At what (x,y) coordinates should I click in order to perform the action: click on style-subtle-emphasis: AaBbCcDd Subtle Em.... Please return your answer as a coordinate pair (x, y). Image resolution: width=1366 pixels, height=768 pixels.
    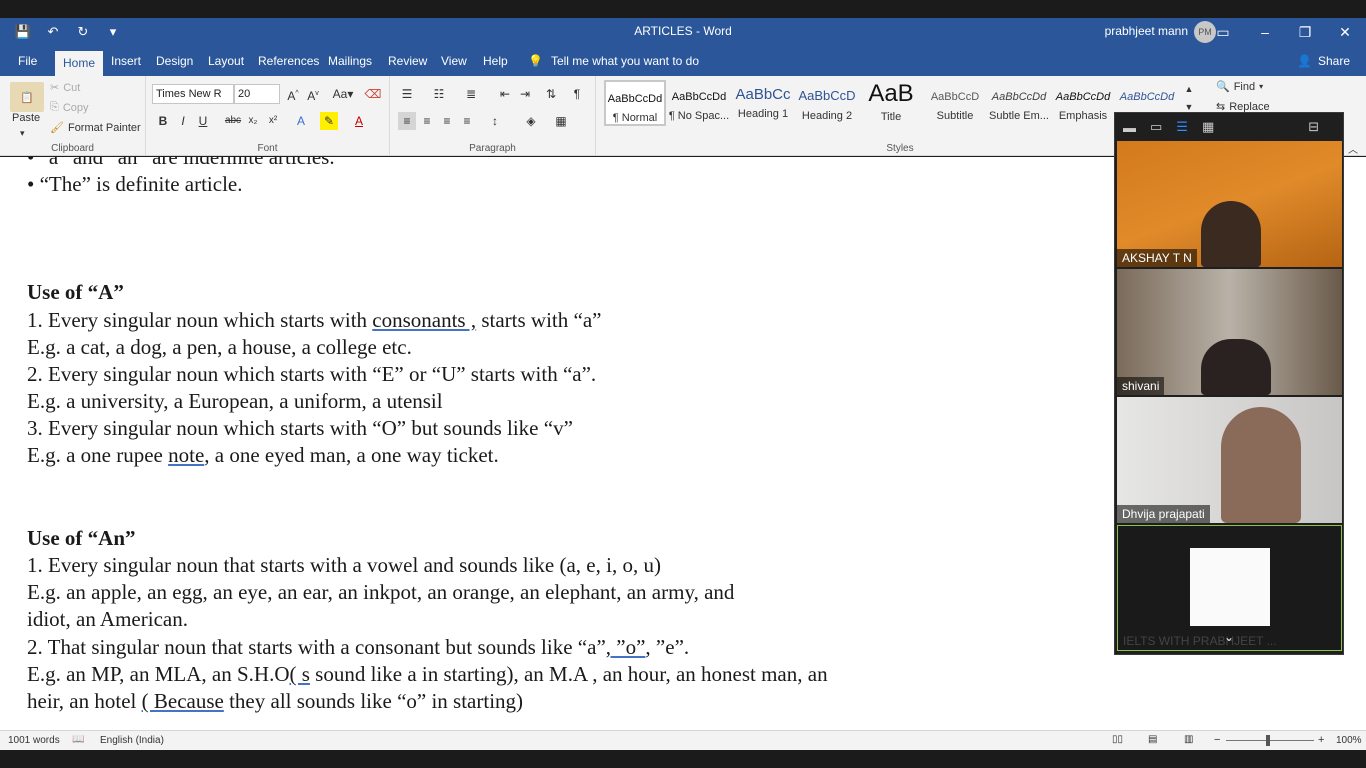
    Looking at the image, I should click on (1019, 103).